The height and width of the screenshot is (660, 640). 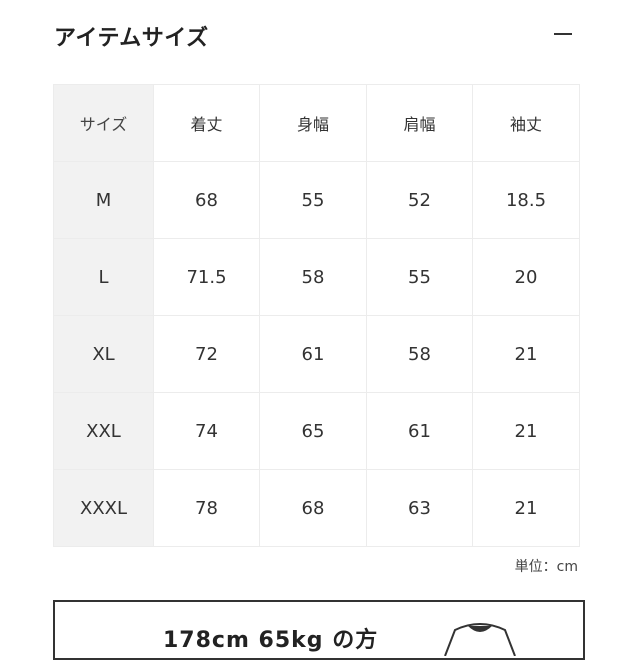 What do you see at coordinates (320, 35) in the screenshot?
I see `section-header: アイテムサイズ` at bounding box center [320, 35].